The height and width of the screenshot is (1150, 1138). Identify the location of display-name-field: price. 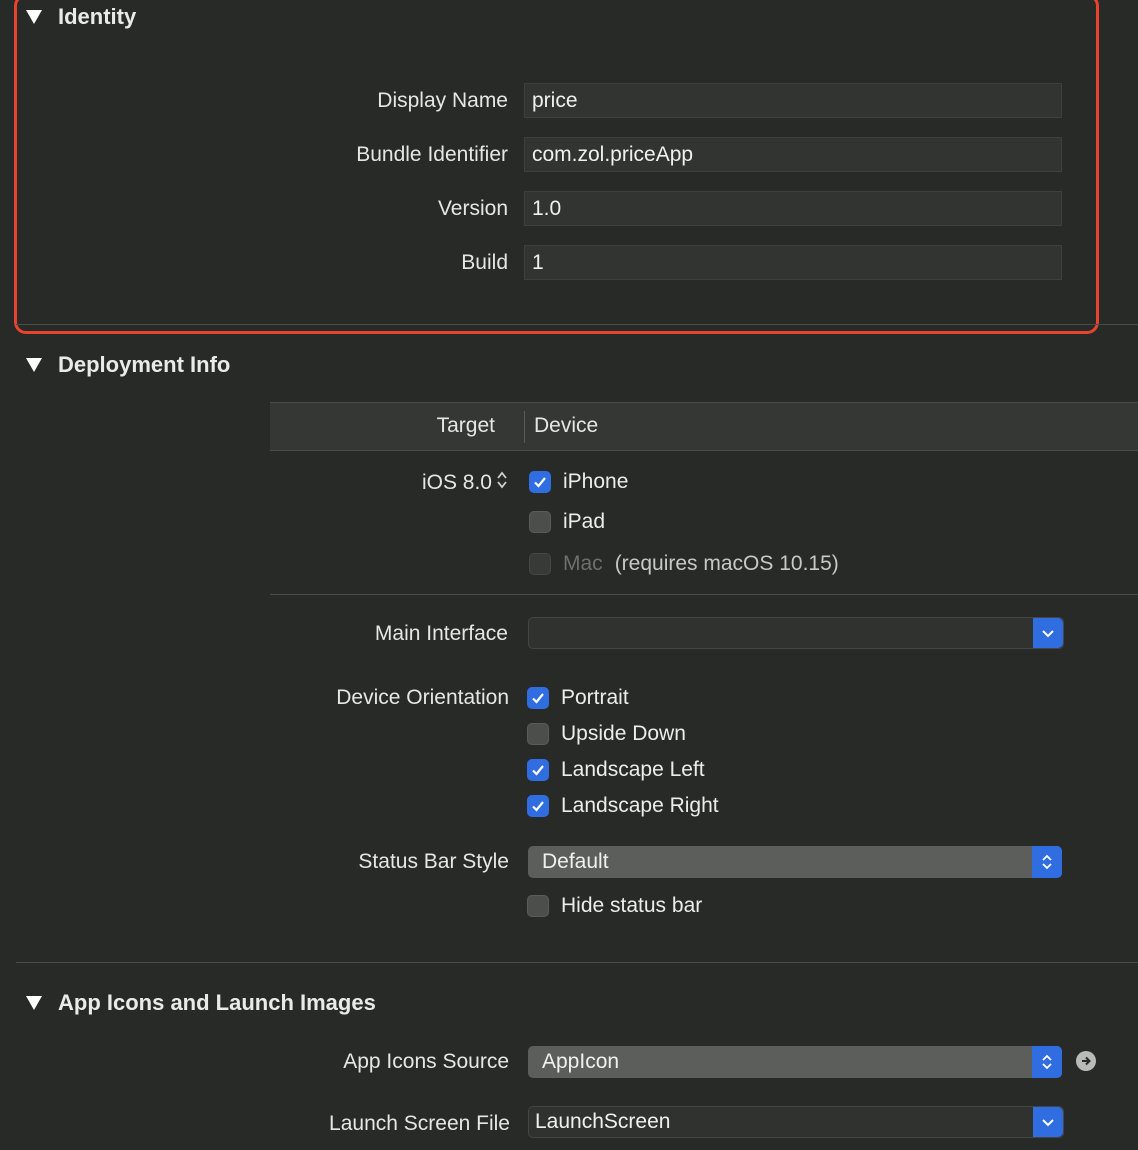
(793, 100).